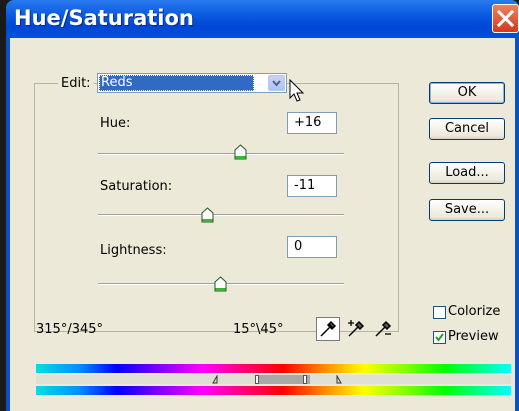  What do you see at coordinates (115, 123) in the screenshot?
I see `hue-label: Hue:` at bounding box center [115, 123].